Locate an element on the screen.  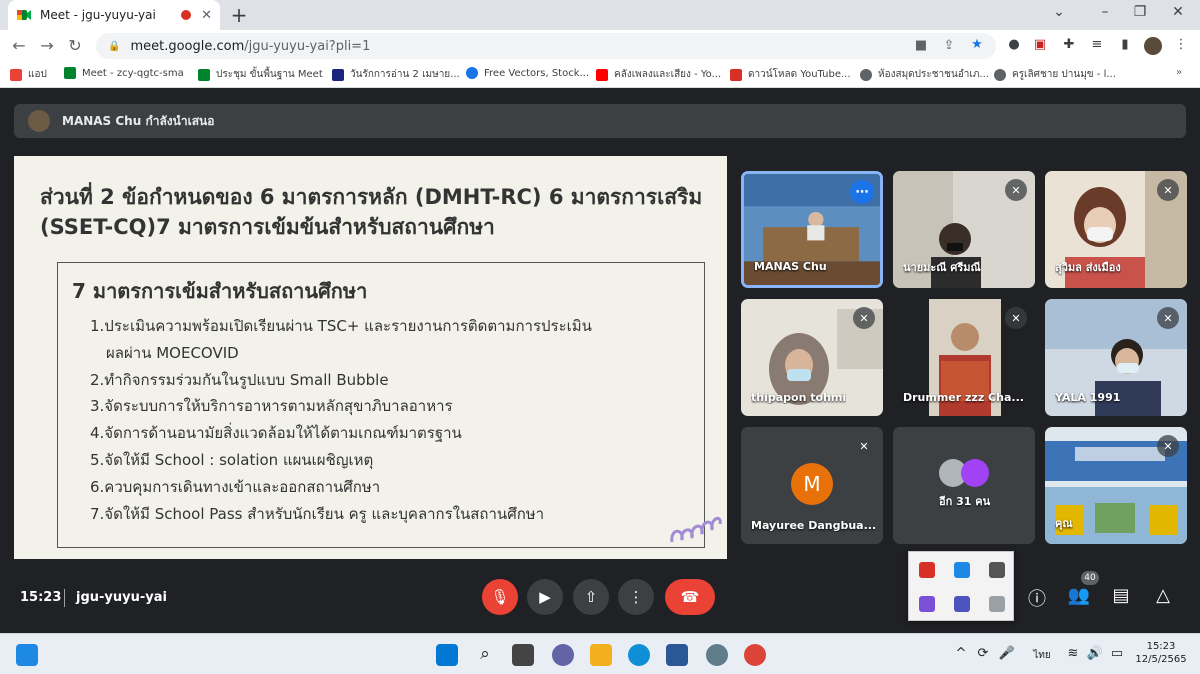
youtube-icon is located at coordinates (602, 74).